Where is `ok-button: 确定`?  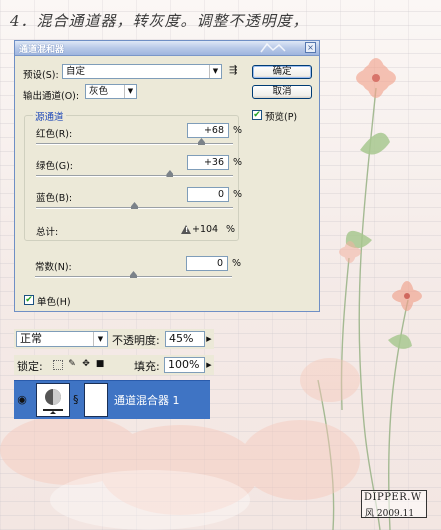 ok-button: 确定 is located at coordinates (282, 72).